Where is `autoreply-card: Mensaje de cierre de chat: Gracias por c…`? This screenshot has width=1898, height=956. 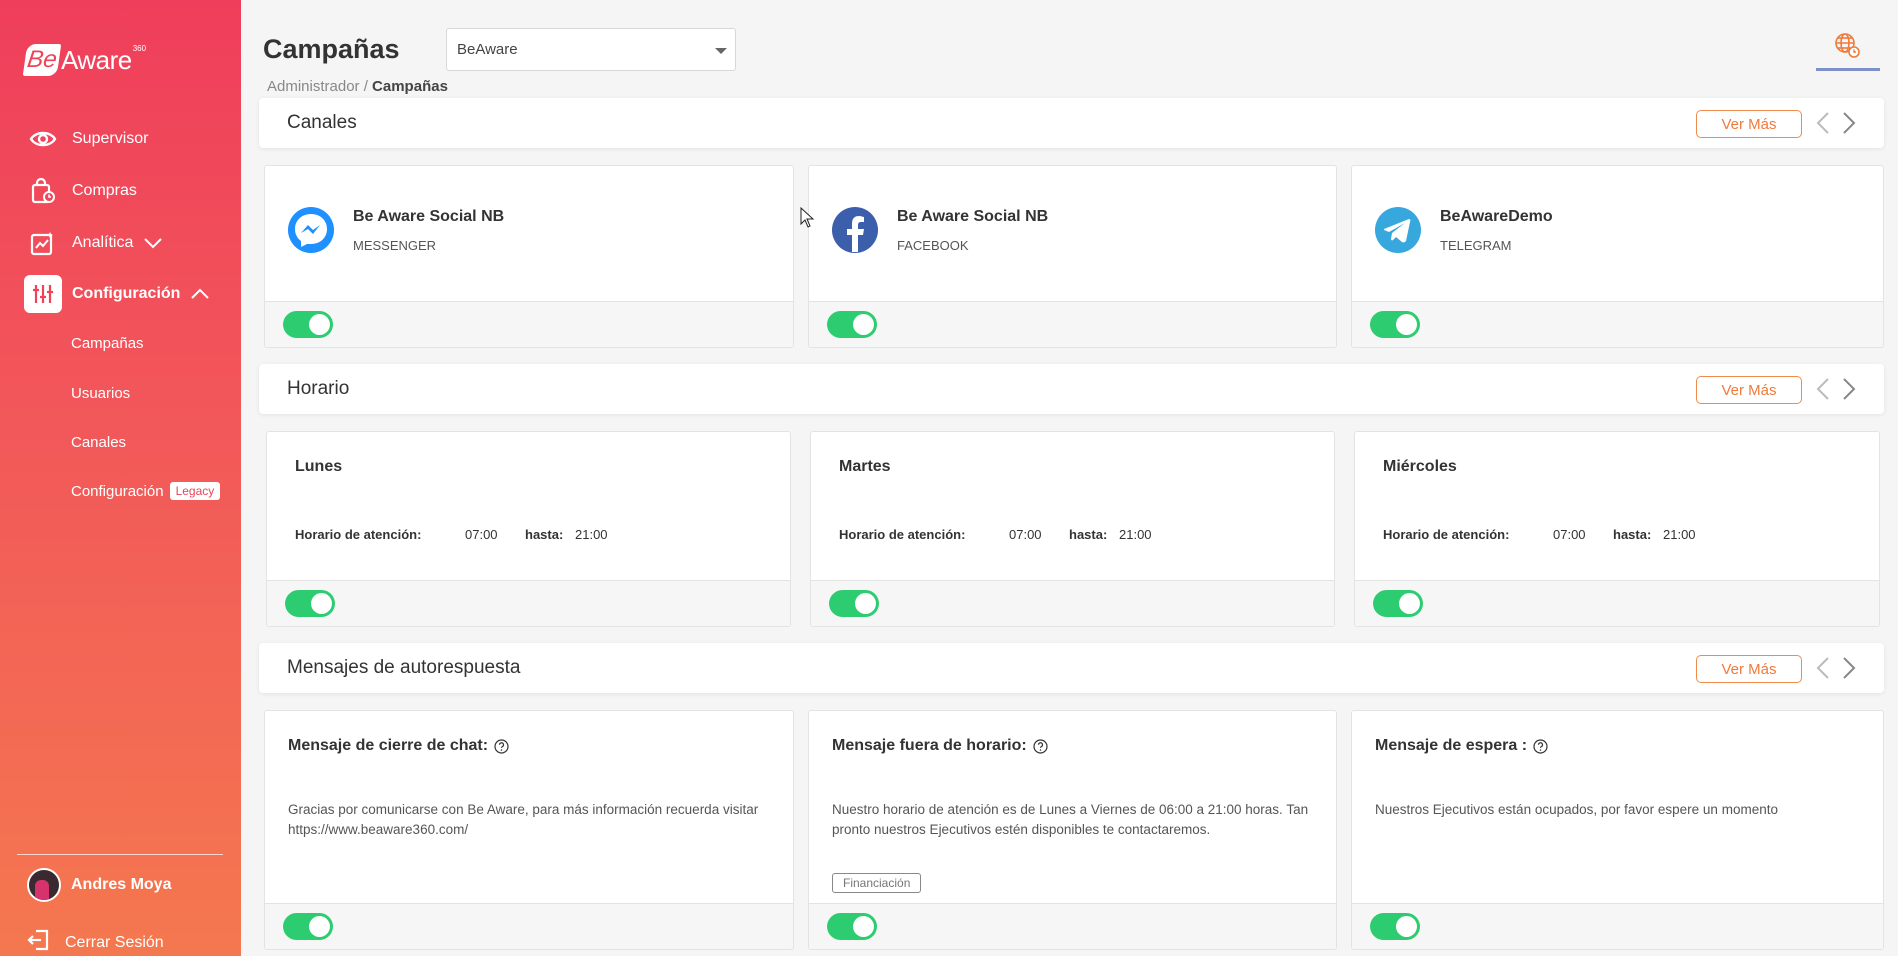 autoreply-card: Mensaje de cierre de chat: Gracias por c… is located at coordinates (529, 830).